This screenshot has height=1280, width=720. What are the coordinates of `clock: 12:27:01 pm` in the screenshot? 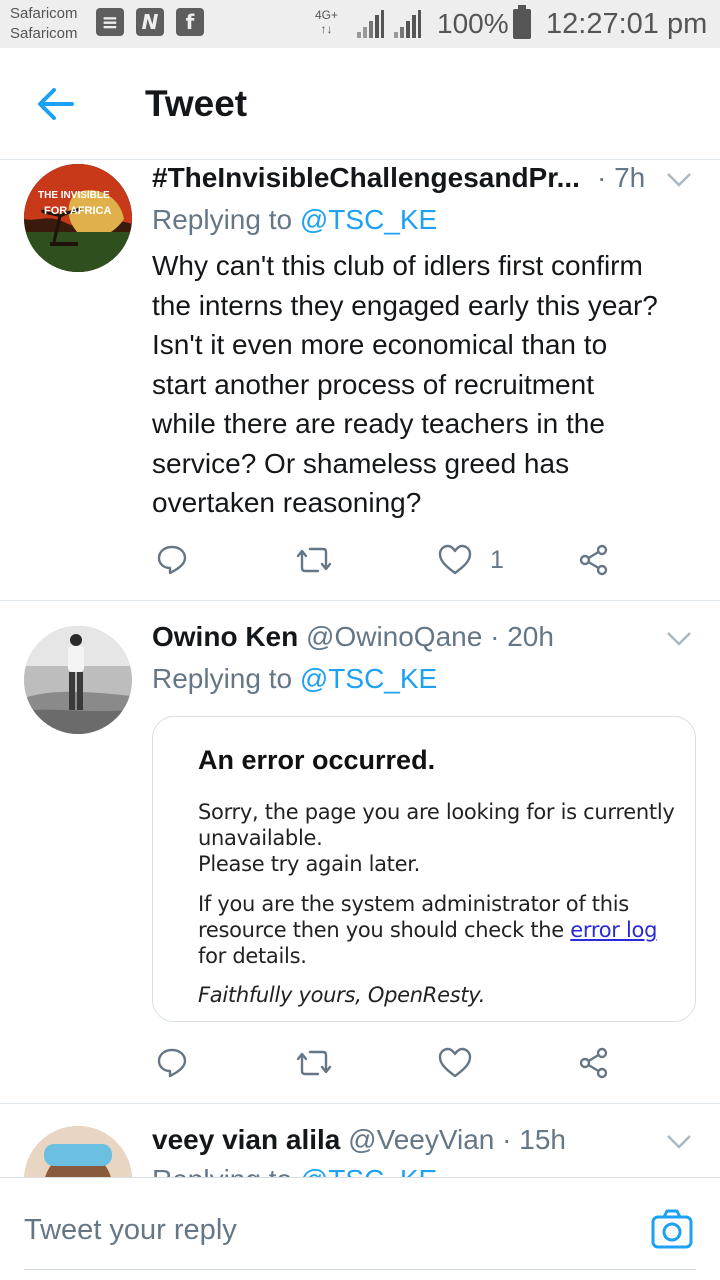 It's located at (627, 24).